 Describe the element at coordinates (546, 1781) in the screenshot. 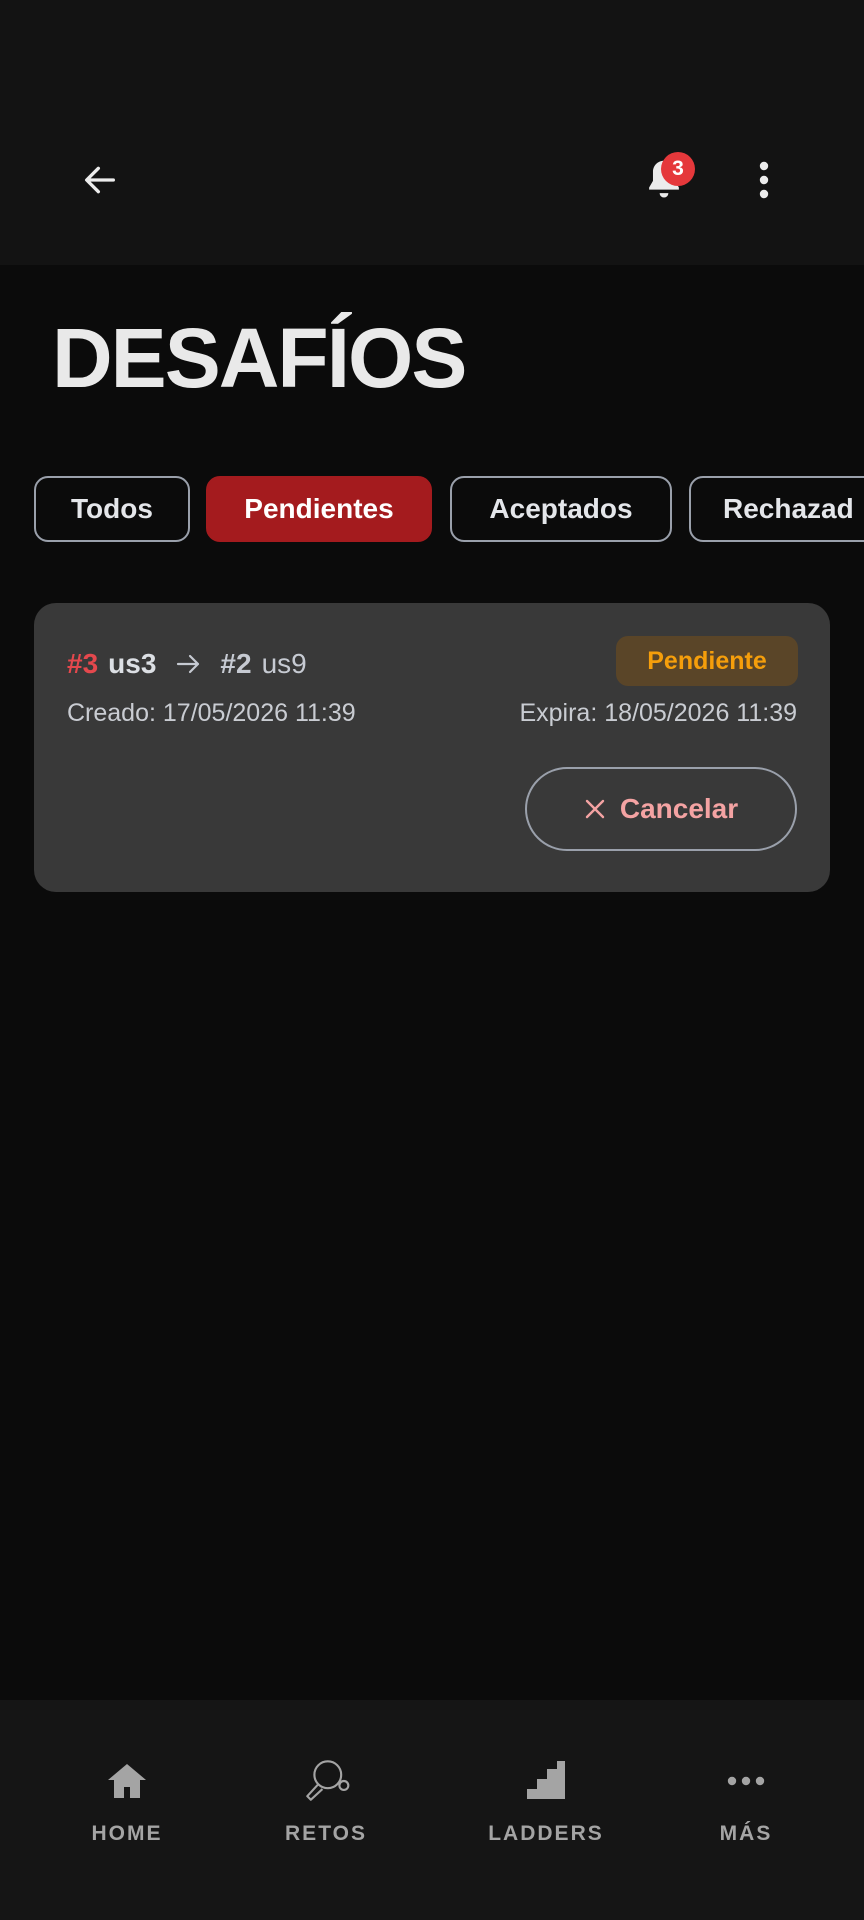

I see `stairs-icon` at that location.